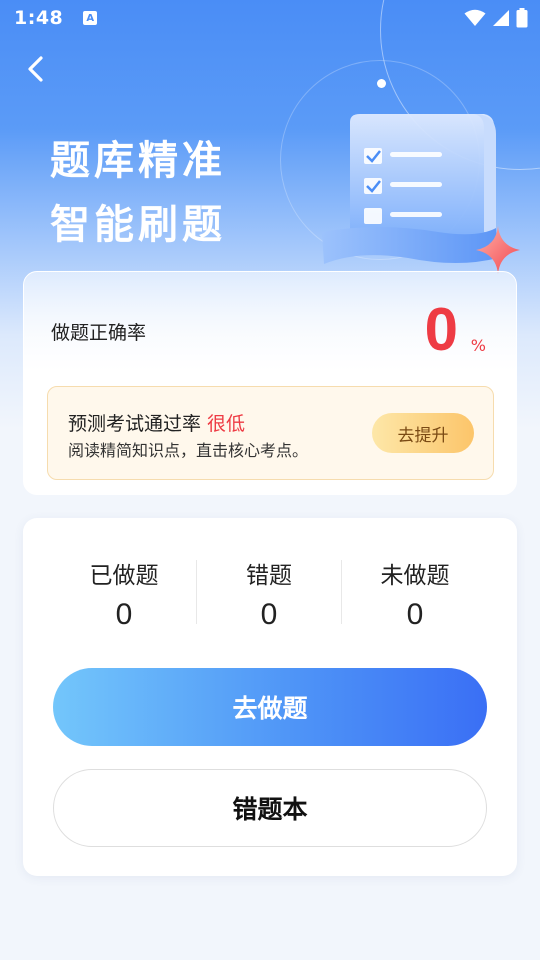 The image size is (540, 960). Describe the element at coordinates (270, 433) in the screenshot. I see `pass-rate-prediction: 预测考试通过率 很低 阅读精简知识点，直击核心考点。 去提升` at that location.